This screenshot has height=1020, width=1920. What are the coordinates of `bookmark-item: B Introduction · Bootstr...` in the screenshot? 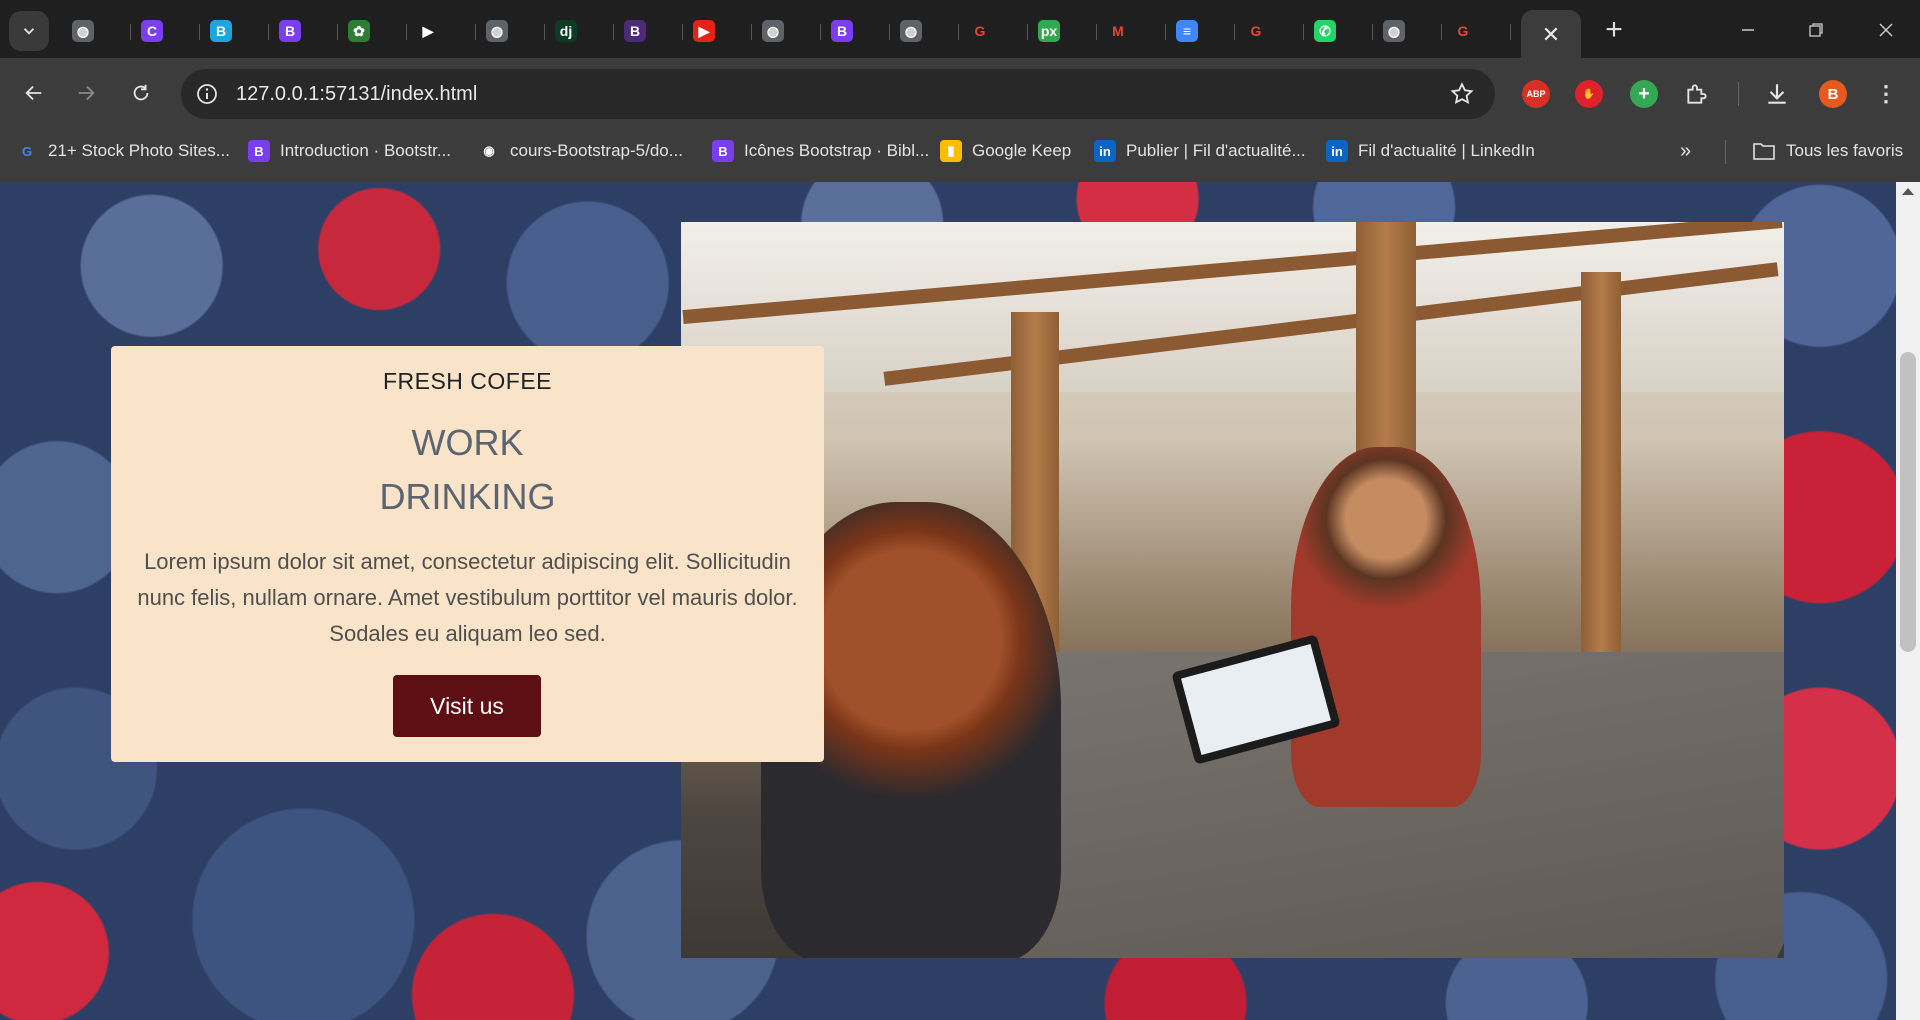 It's located at (349, 151).